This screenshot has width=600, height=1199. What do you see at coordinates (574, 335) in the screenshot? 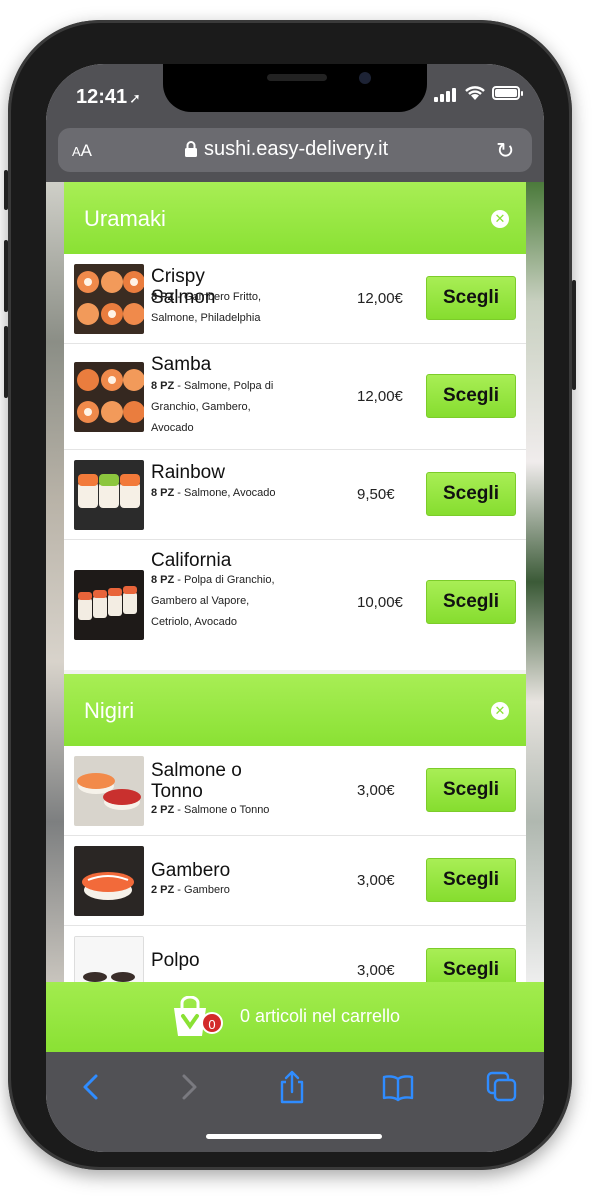
I see `power-button` at bounding box center [574, 335].